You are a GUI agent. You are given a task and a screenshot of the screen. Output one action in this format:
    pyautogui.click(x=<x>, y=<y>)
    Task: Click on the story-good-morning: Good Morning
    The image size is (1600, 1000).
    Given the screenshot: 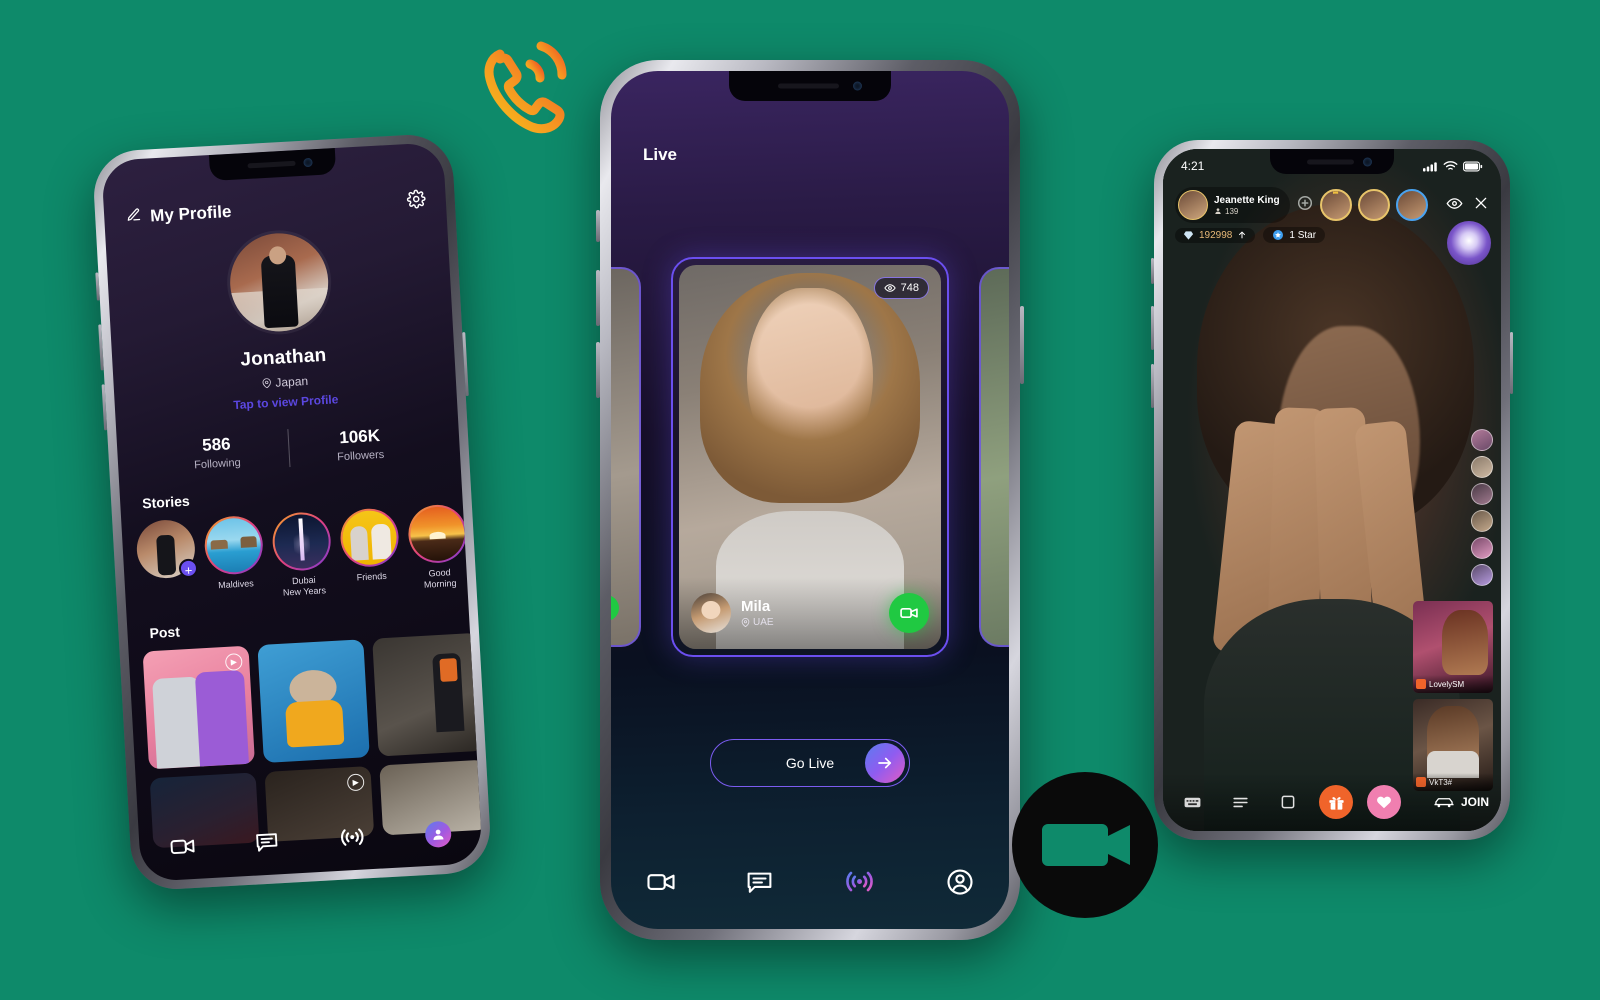 What is the action you would take?
    pyautogui.click(x=438, y=547)
    